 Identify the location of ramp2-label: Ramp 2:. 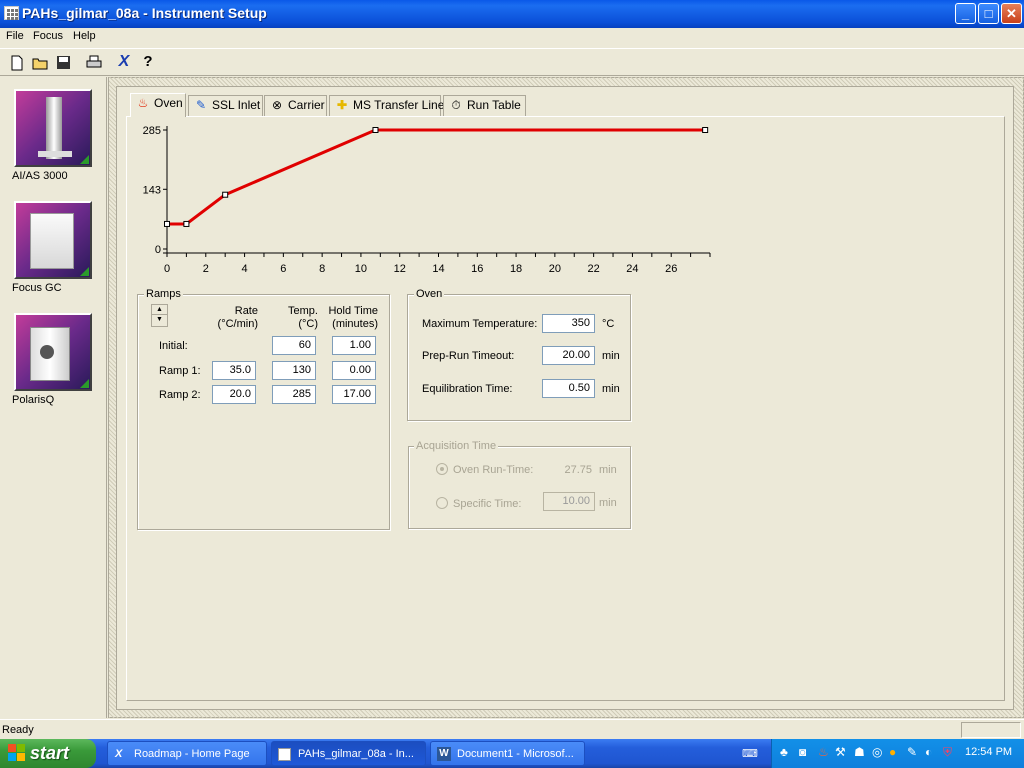
(180, 395).